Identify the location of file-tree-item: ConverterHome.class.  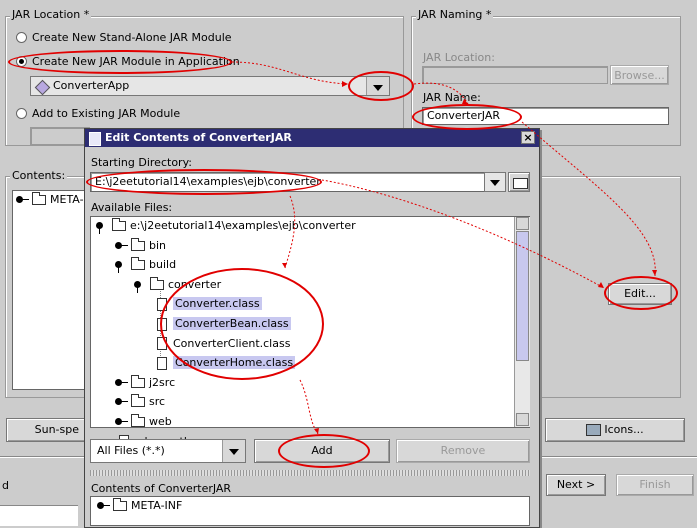
(226, 363).